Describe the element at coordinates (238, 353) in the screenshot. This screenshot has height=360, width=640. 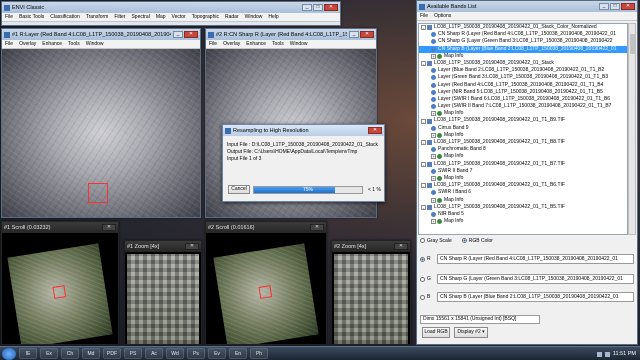
I see `taskbar-app-button: En` at that location.